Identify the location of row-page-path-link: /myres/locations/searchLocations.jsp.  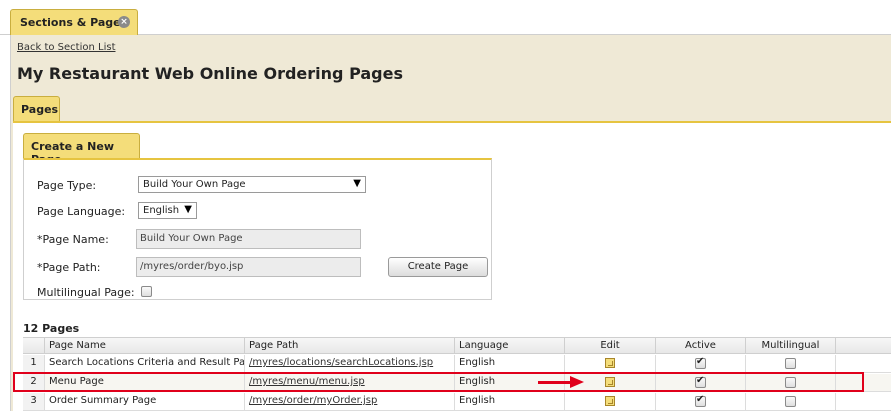
(350, 363).